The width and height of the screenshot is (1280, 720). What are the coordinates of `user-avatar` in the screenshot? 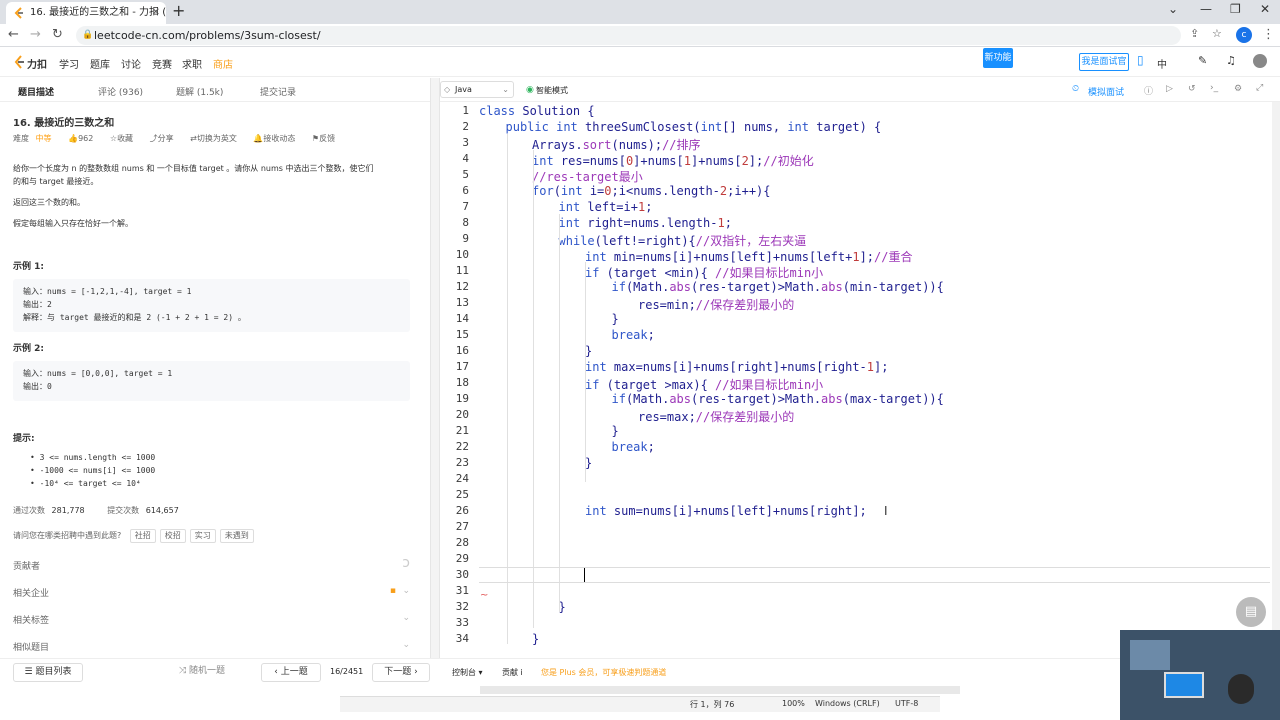 It's located at (1260, 61).